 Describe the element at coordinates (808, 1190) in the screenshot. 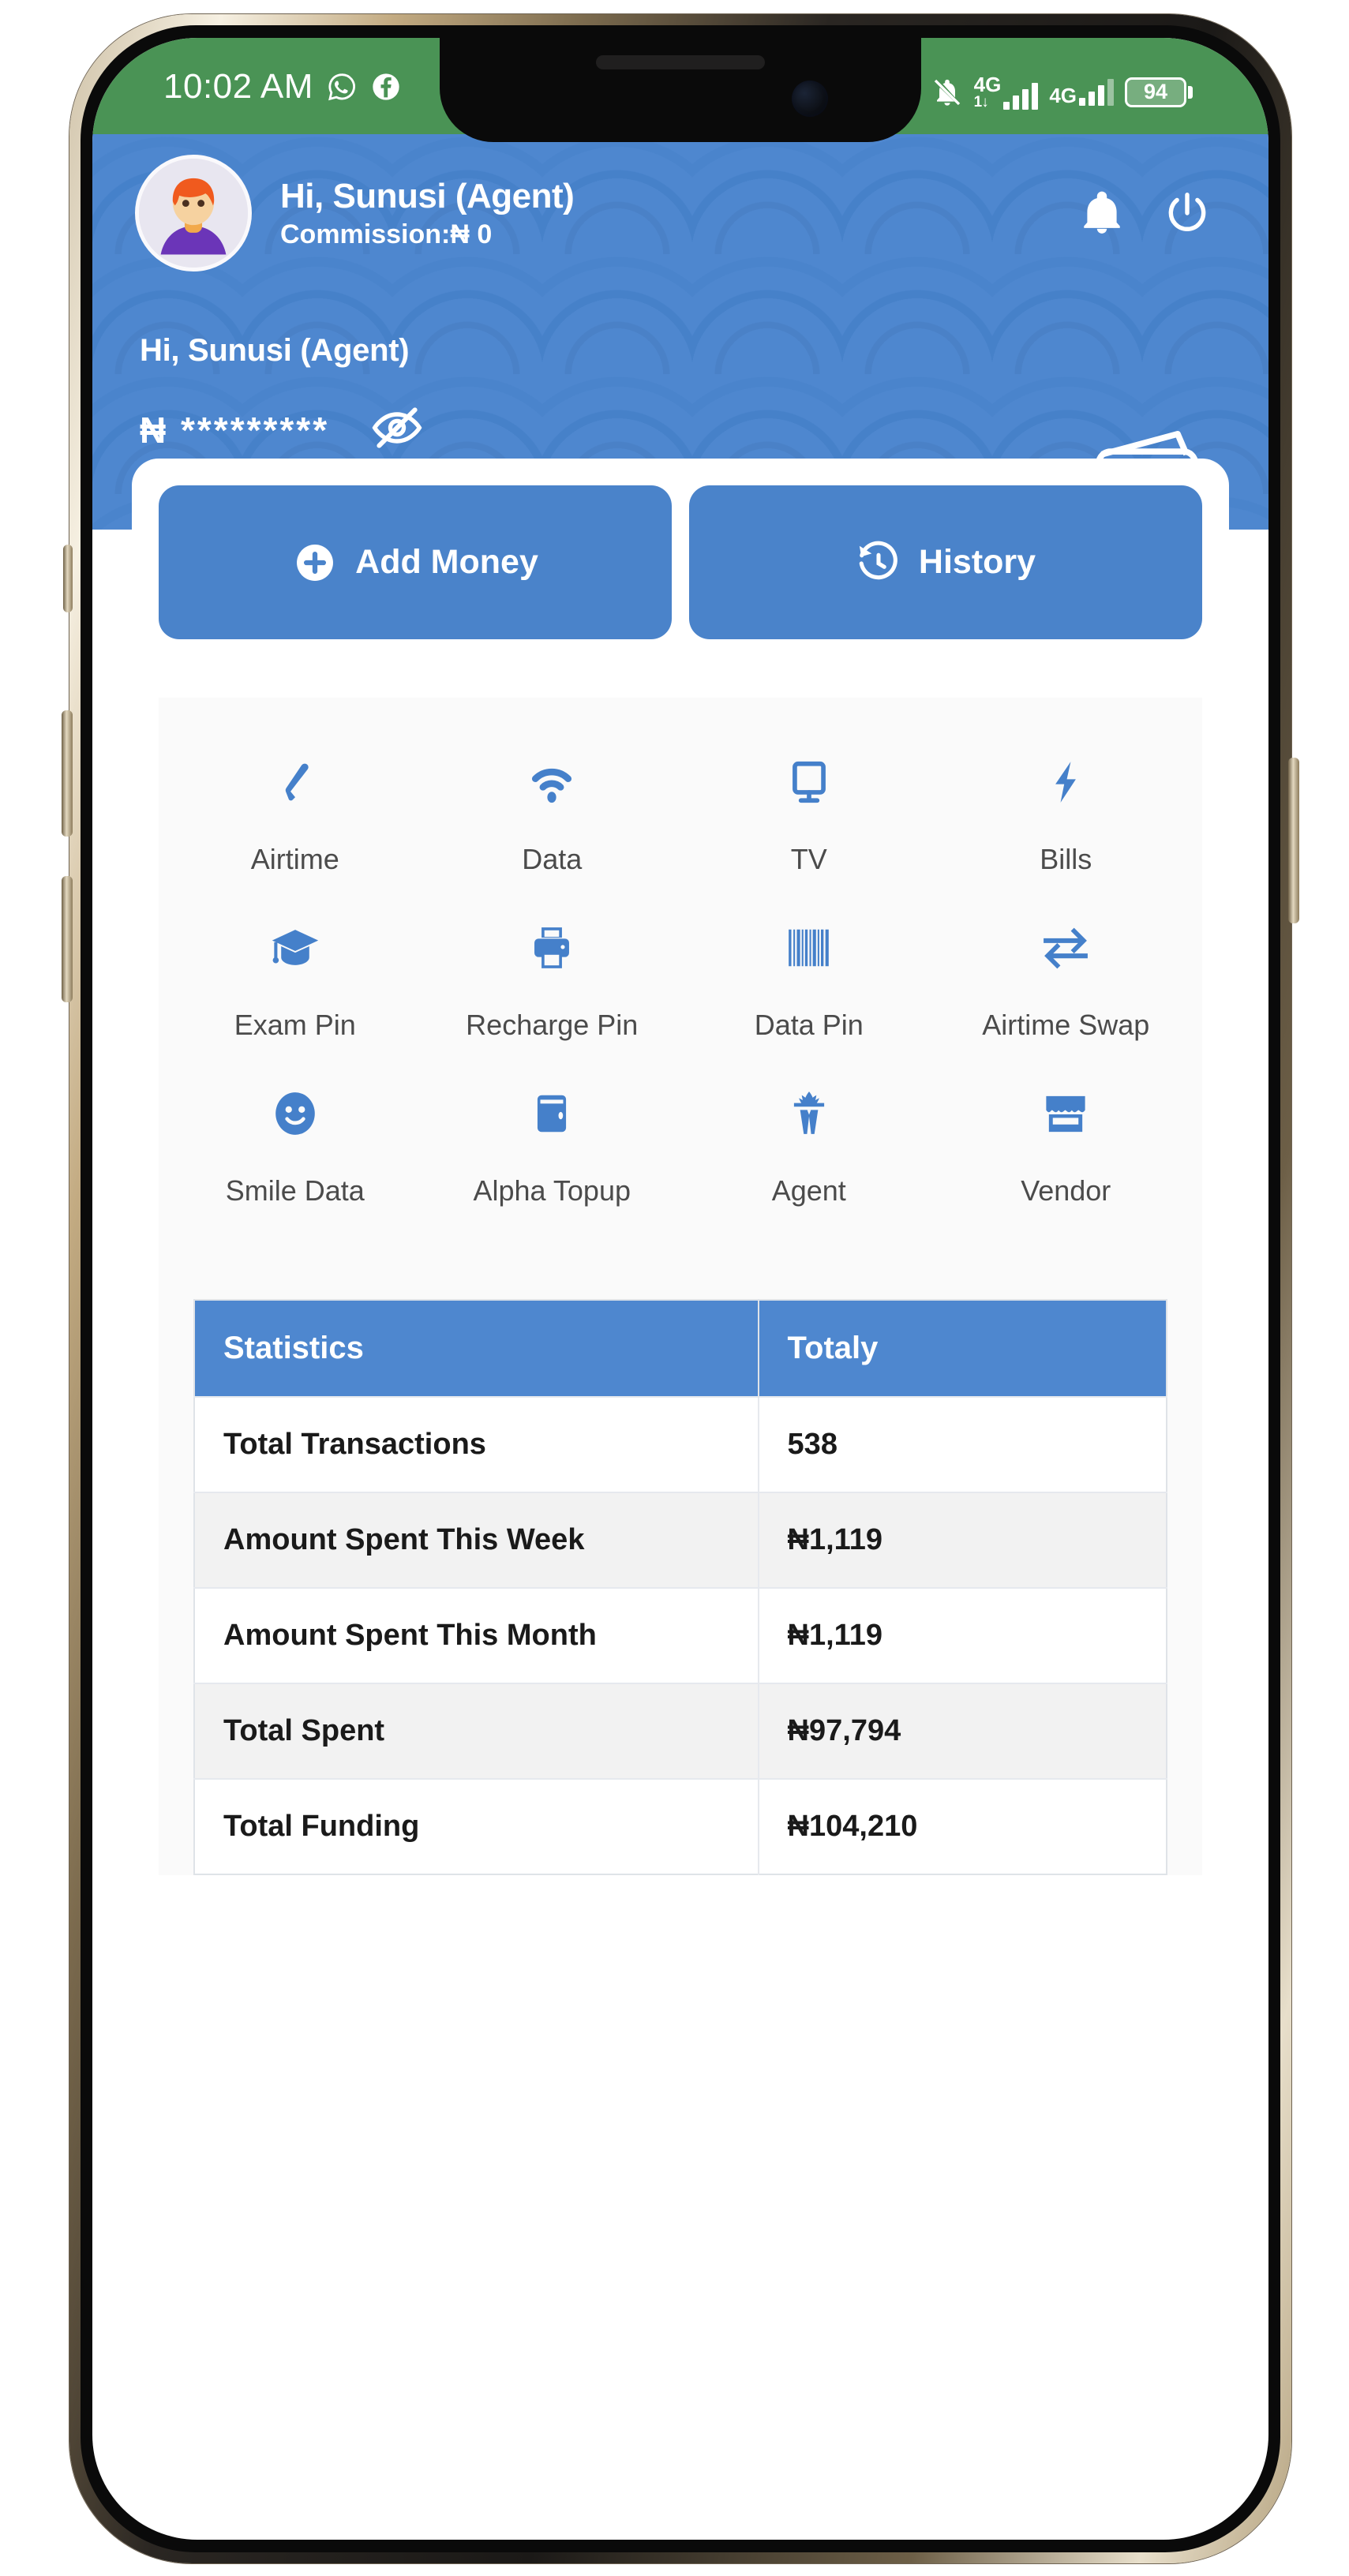

I see `service-label: Agent` at that location.